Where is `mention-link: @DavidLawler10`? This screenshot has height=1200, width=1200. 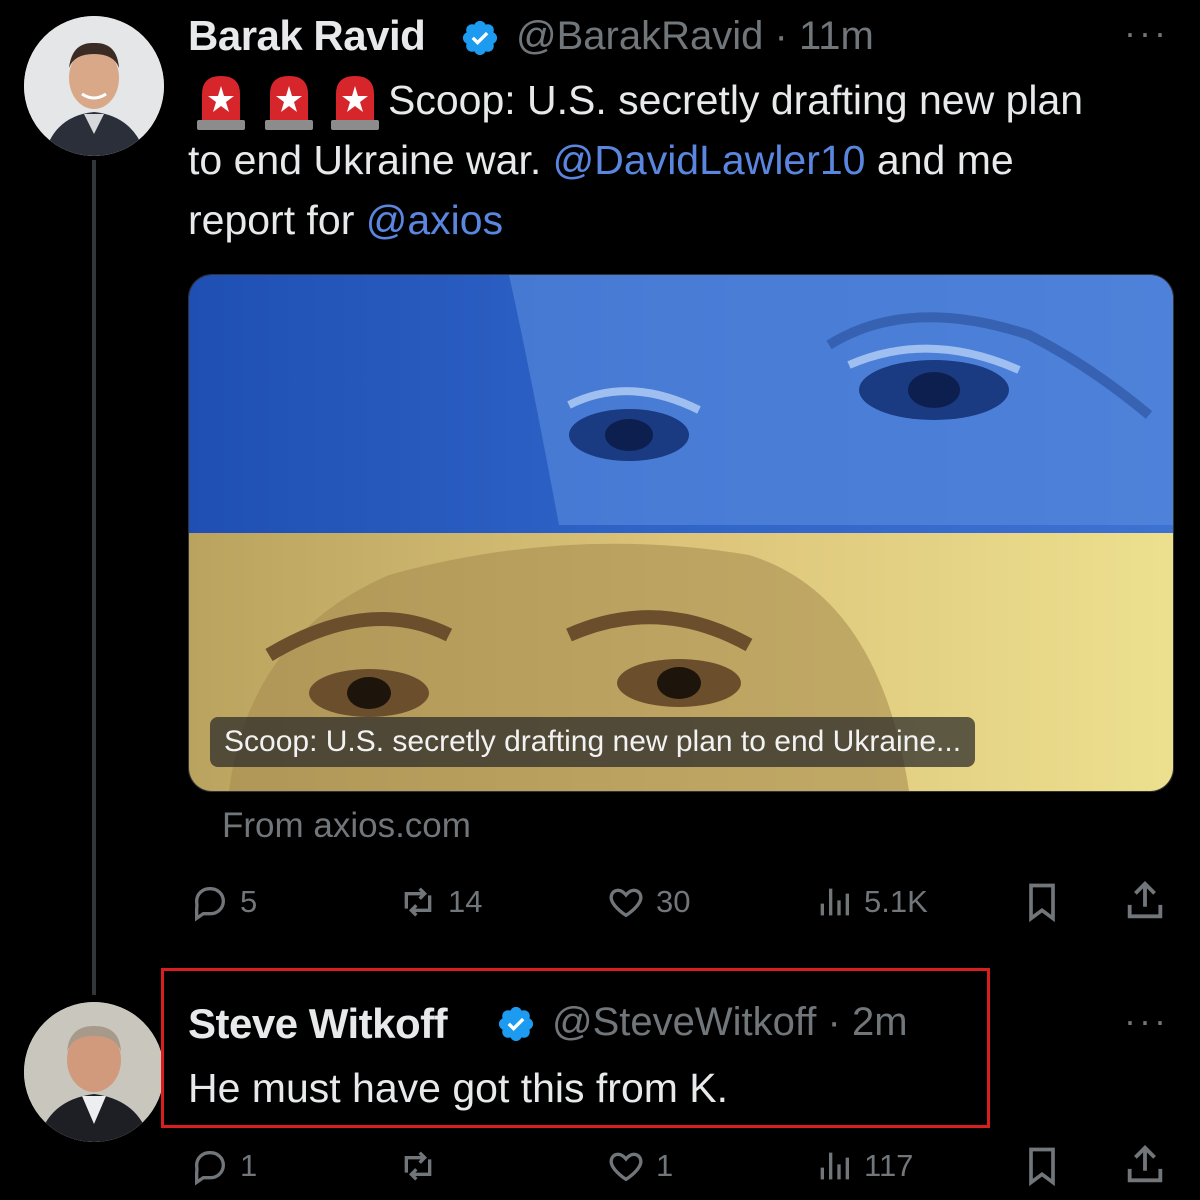
mention-link: @DavidLawler10 is located at coordinates (709, 160).